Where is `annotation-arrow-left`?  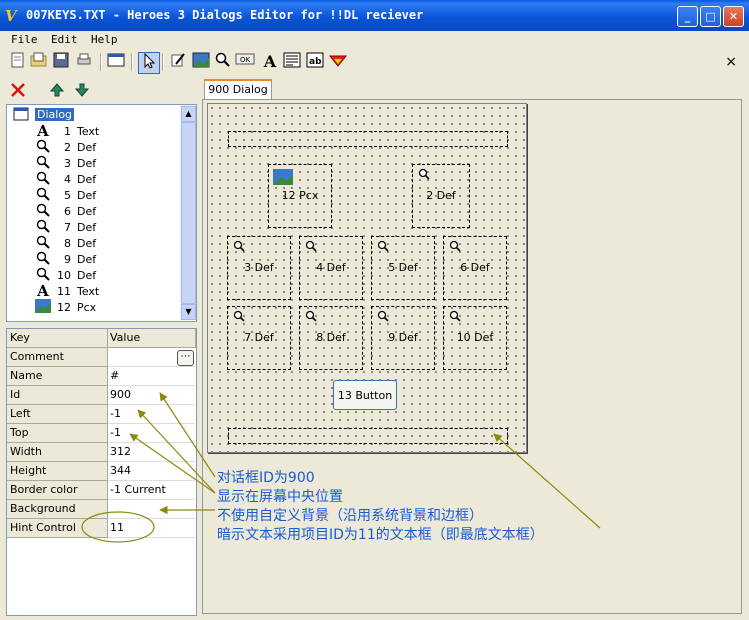 annotation-arrow-left is located at coordinates (176, 451).